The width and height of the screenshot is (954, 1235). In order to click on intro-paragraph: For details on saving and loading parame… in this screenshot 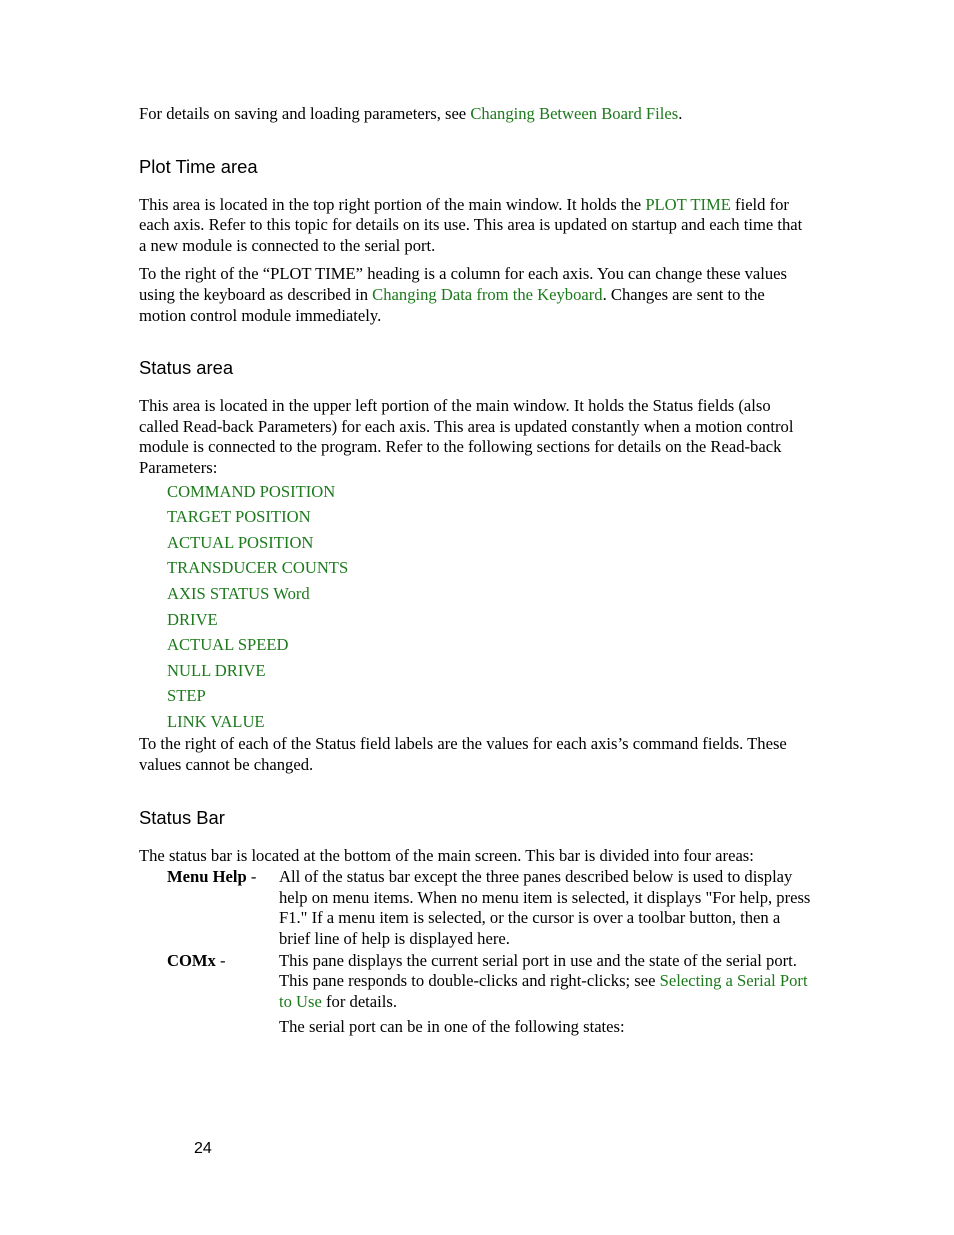, I will do `click(475, 114)`.